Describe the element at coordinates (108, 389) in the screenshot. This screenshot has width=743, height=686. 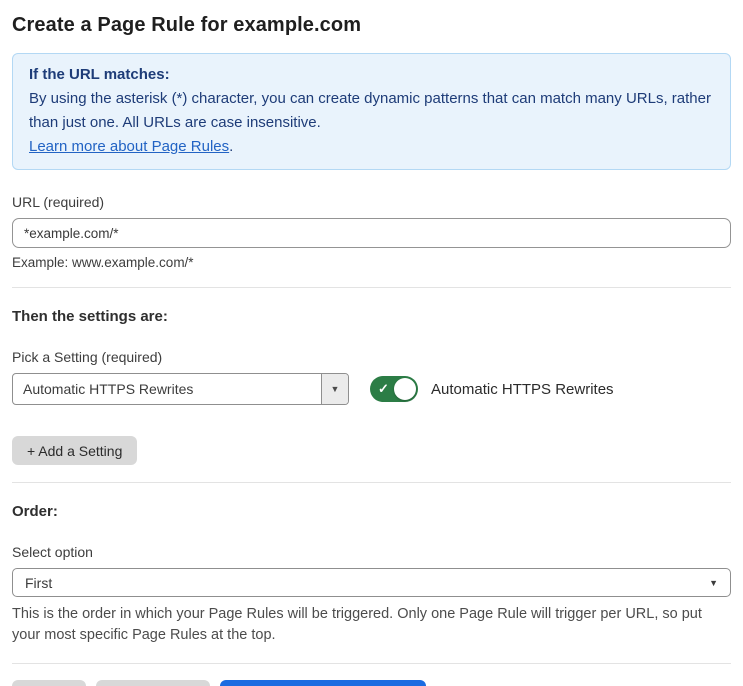
I see `setting-select-value: Automatic HTTPS Rewrites` at that location.